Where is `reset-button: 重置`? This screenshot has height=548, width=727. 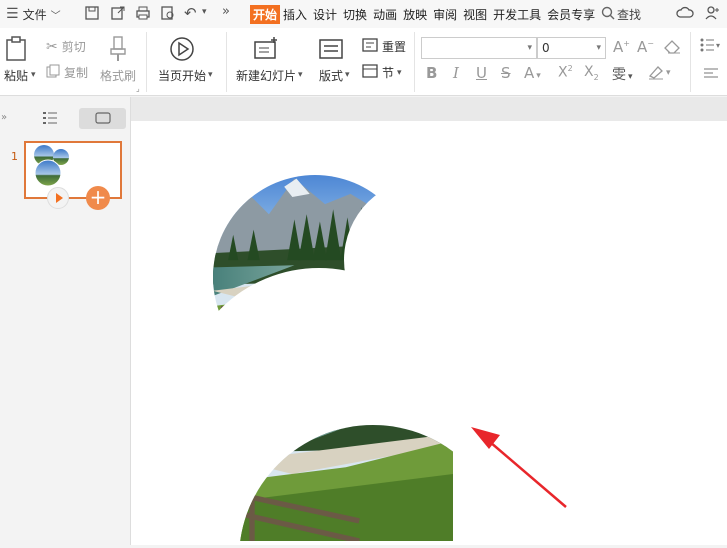
reset-button: 重置 is located at coordinates (384, 46).